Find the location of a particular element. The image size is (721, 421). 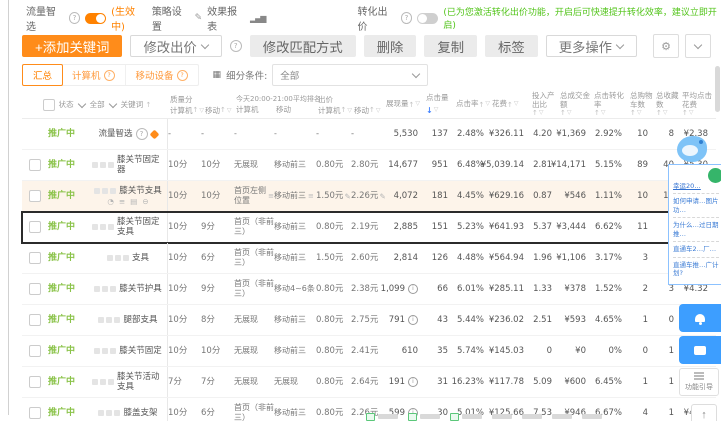

all-filter: 全部 is located at coordinates (103, 104).